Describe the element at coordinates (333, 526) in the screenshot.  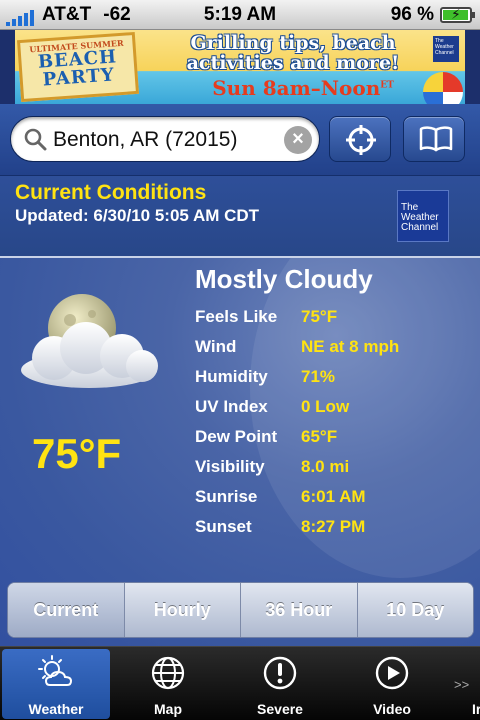
I see `detail-value: 8:27 PM` at that location.